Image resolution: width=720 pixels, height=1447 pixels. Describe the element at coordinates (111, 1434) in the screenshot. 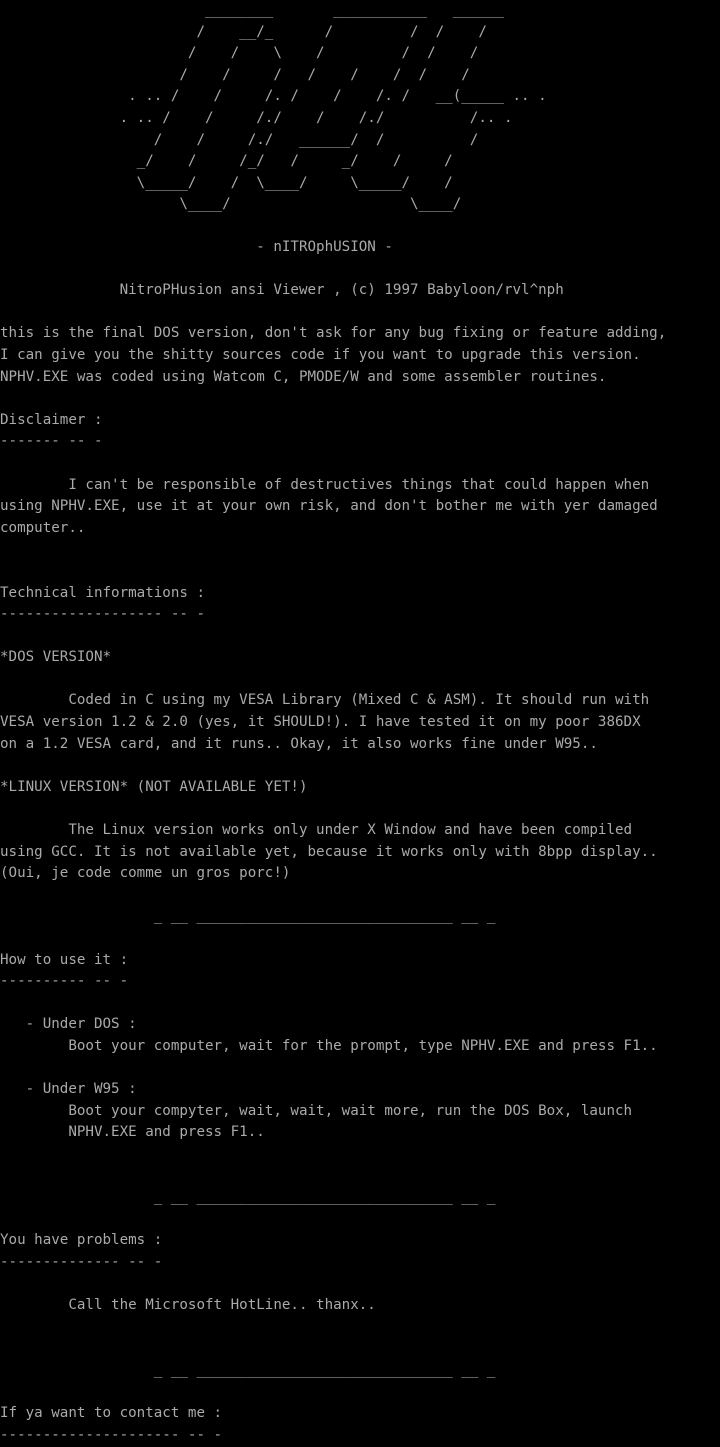

I see `text-line: --------------------- -- -` at that location.